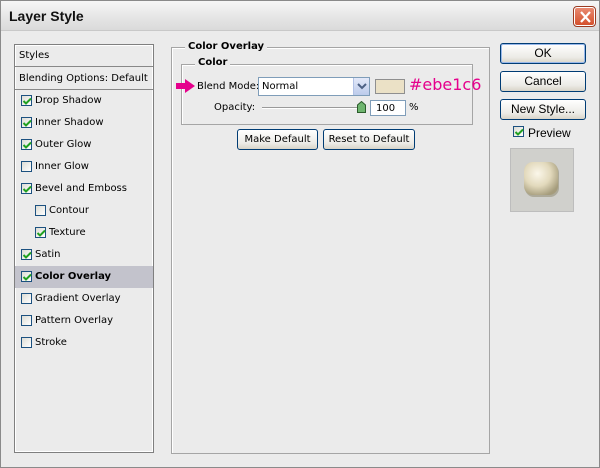  What do you see at coordinates (34, 55) in the screenshot?
I see `style-item-label: Styles` at bounding box center [34, 55].